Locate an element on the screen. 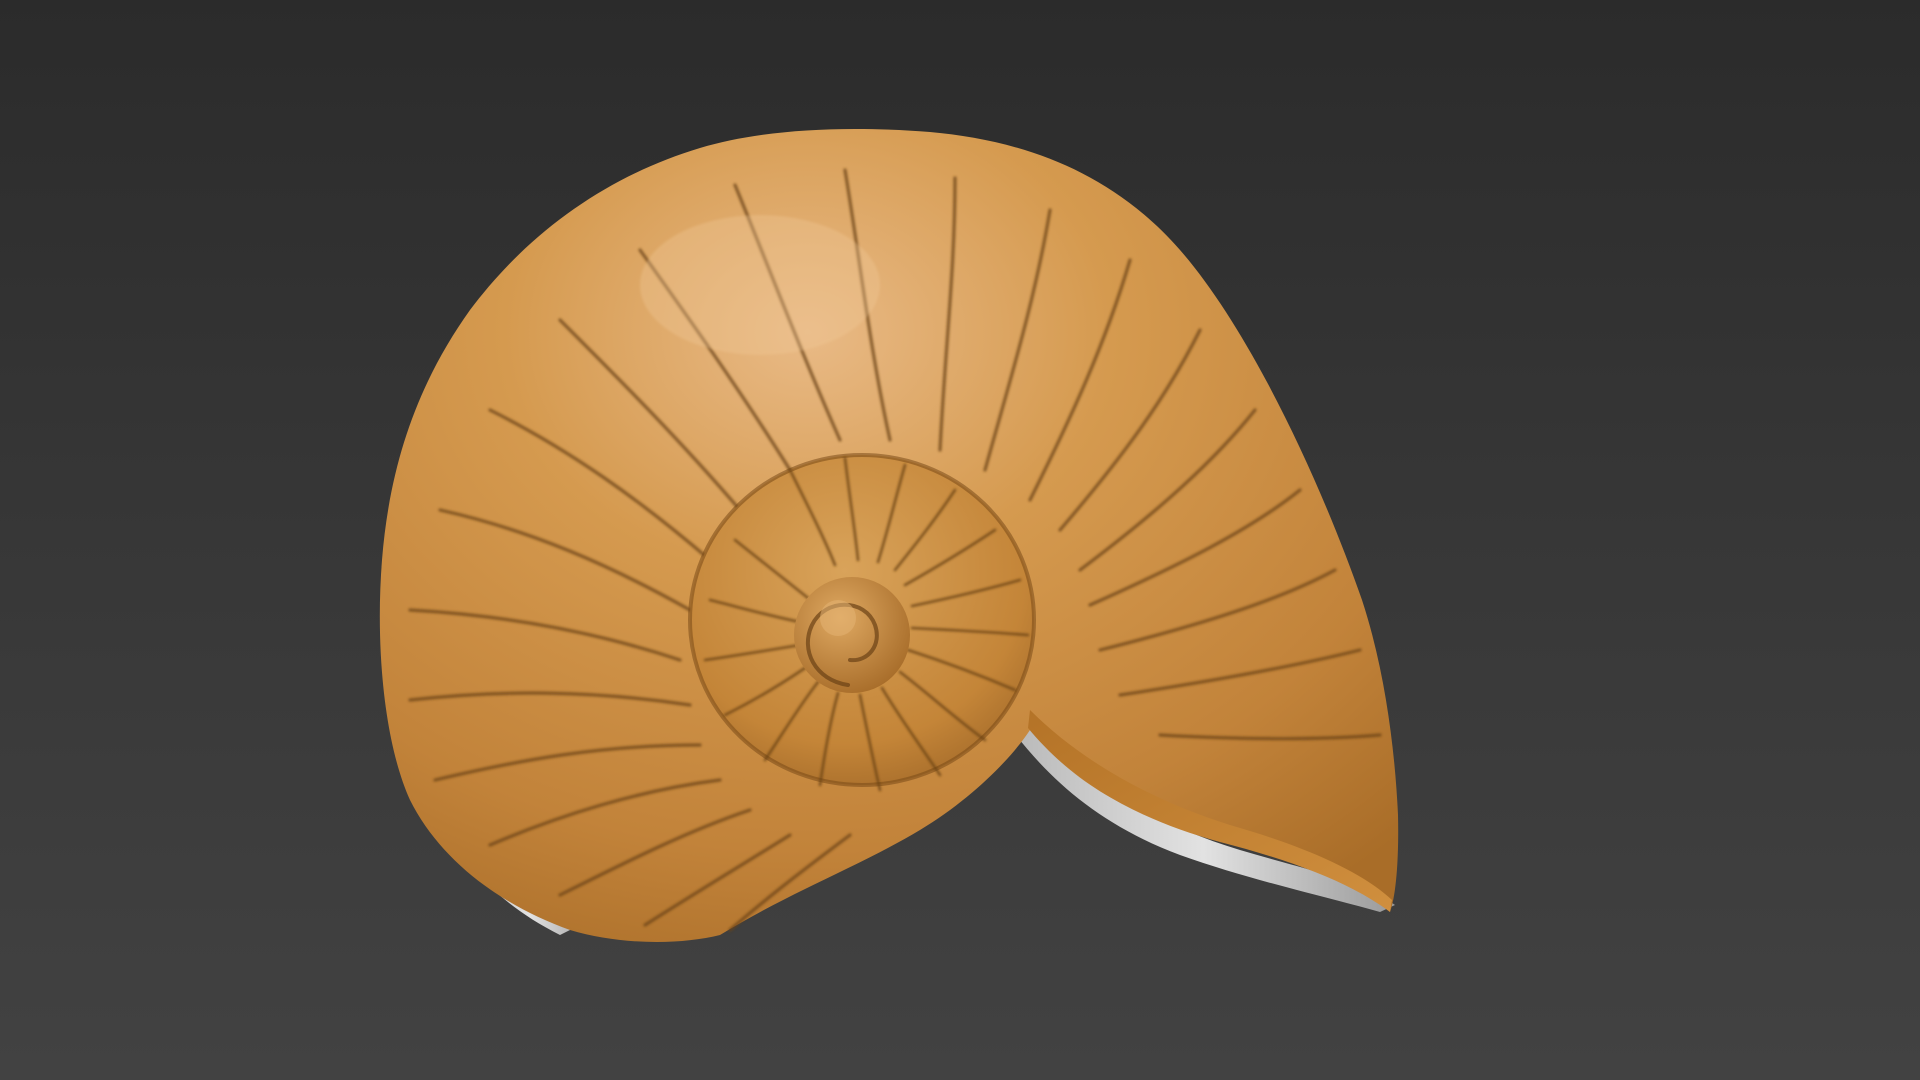 This screenshot has width=1920, height=1080. shell-core-highlight is located at coordinates (838, 618).